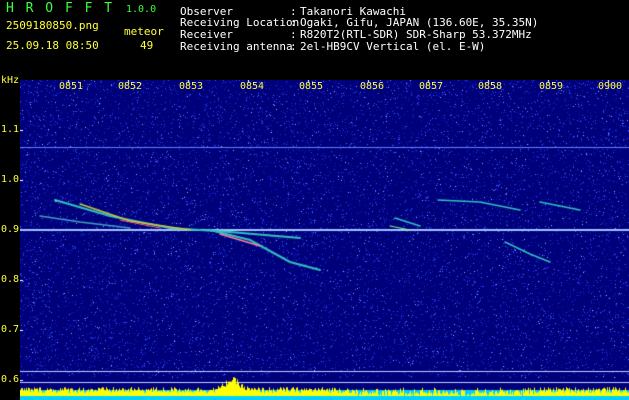  I want to click on antenna-value: 2el-HB9CV Vertical (el. E-W), so click(393, 46).